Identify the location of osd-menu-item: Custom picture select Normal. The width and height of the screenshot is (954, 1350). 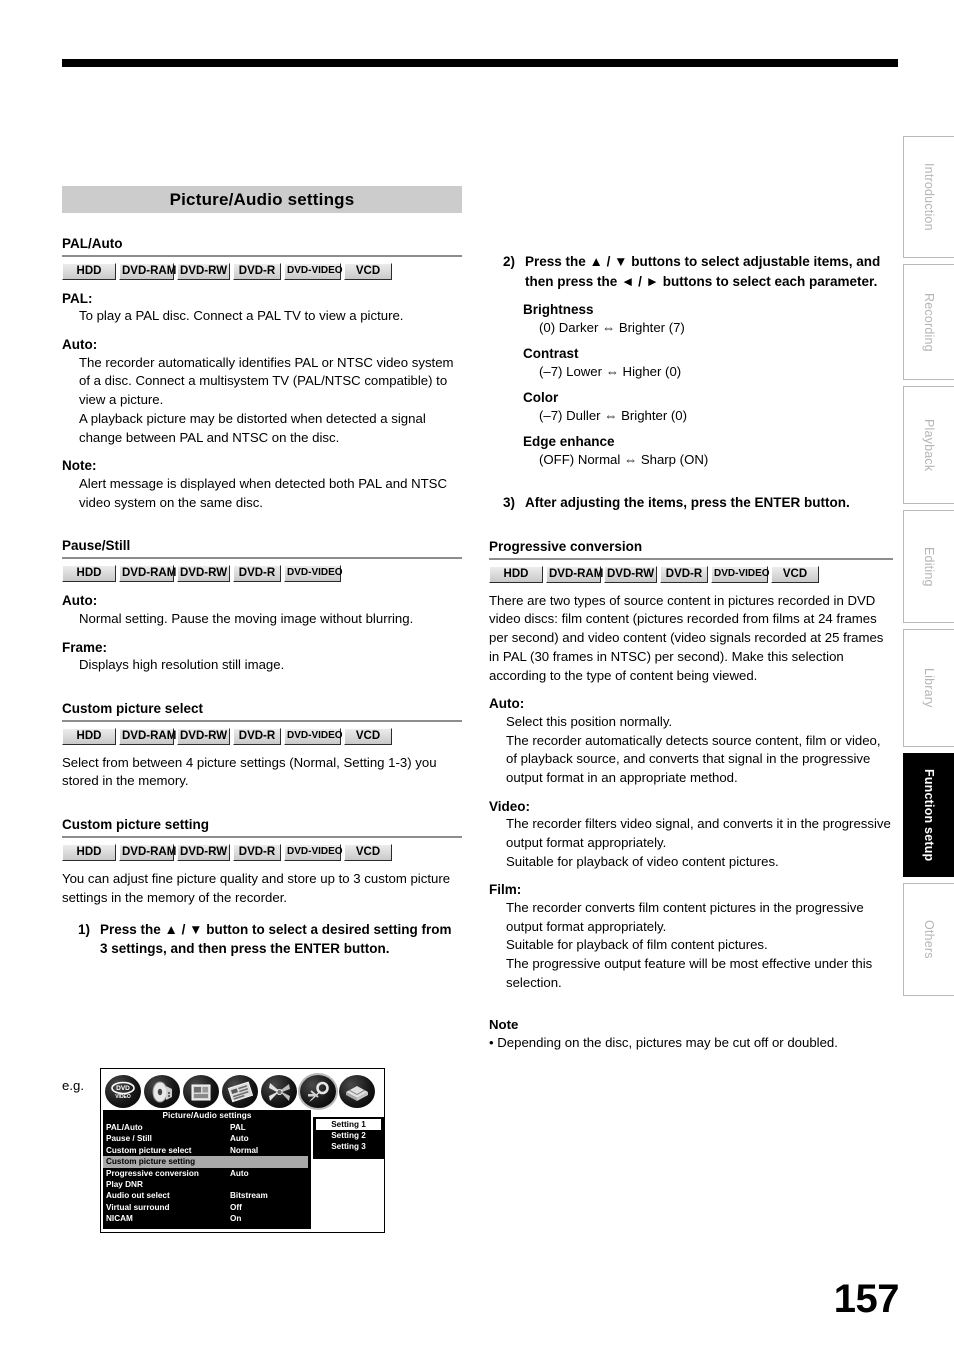
(207, 1150).